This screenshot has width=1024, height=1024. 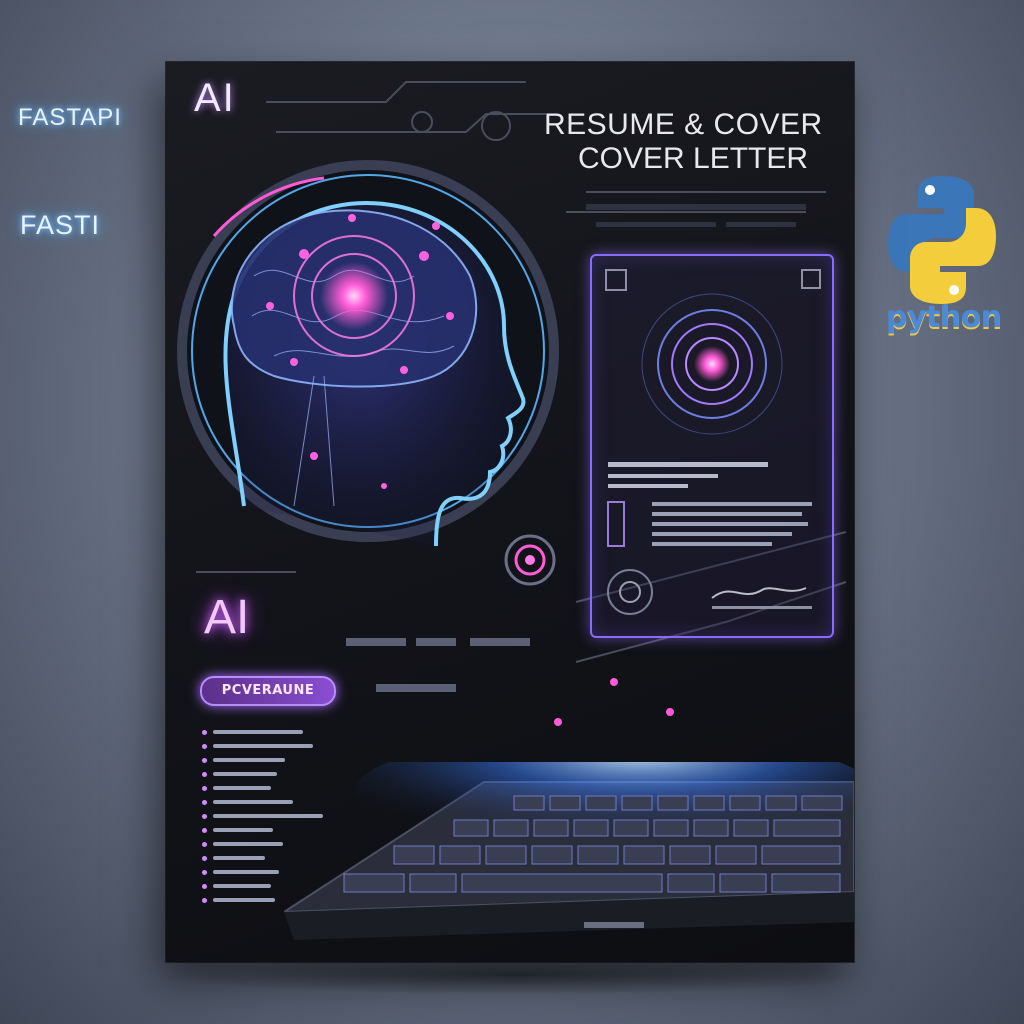 What do you see at coordinates (268, 691) in the screenshot?
I see `feature-pill: PCVERAUNE` at bounding box center [268, 691].